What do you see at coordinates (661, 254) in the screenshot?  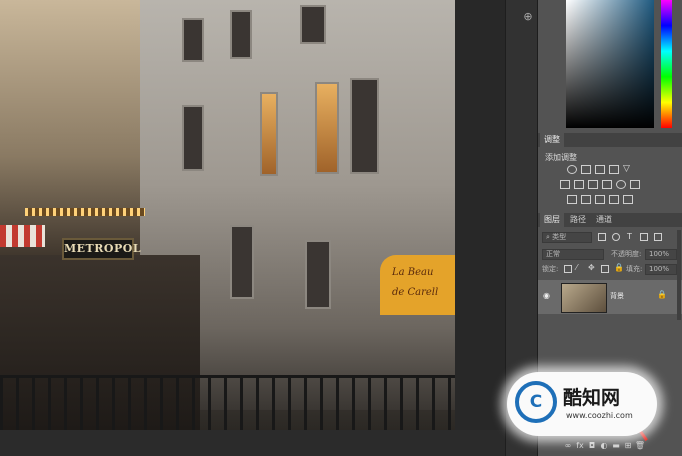 I see `opacity-input: 100%` at bounding box center [661, 254].